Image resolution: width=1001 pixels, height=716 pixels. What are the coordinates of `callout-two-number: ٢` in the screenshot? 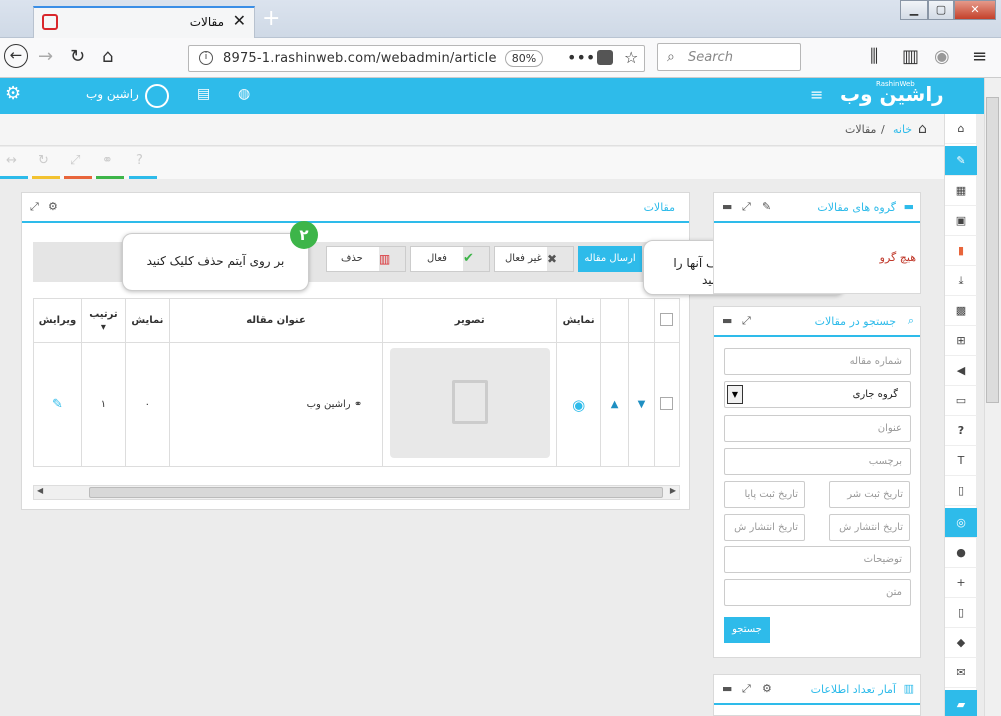 It's located at (304, 235).